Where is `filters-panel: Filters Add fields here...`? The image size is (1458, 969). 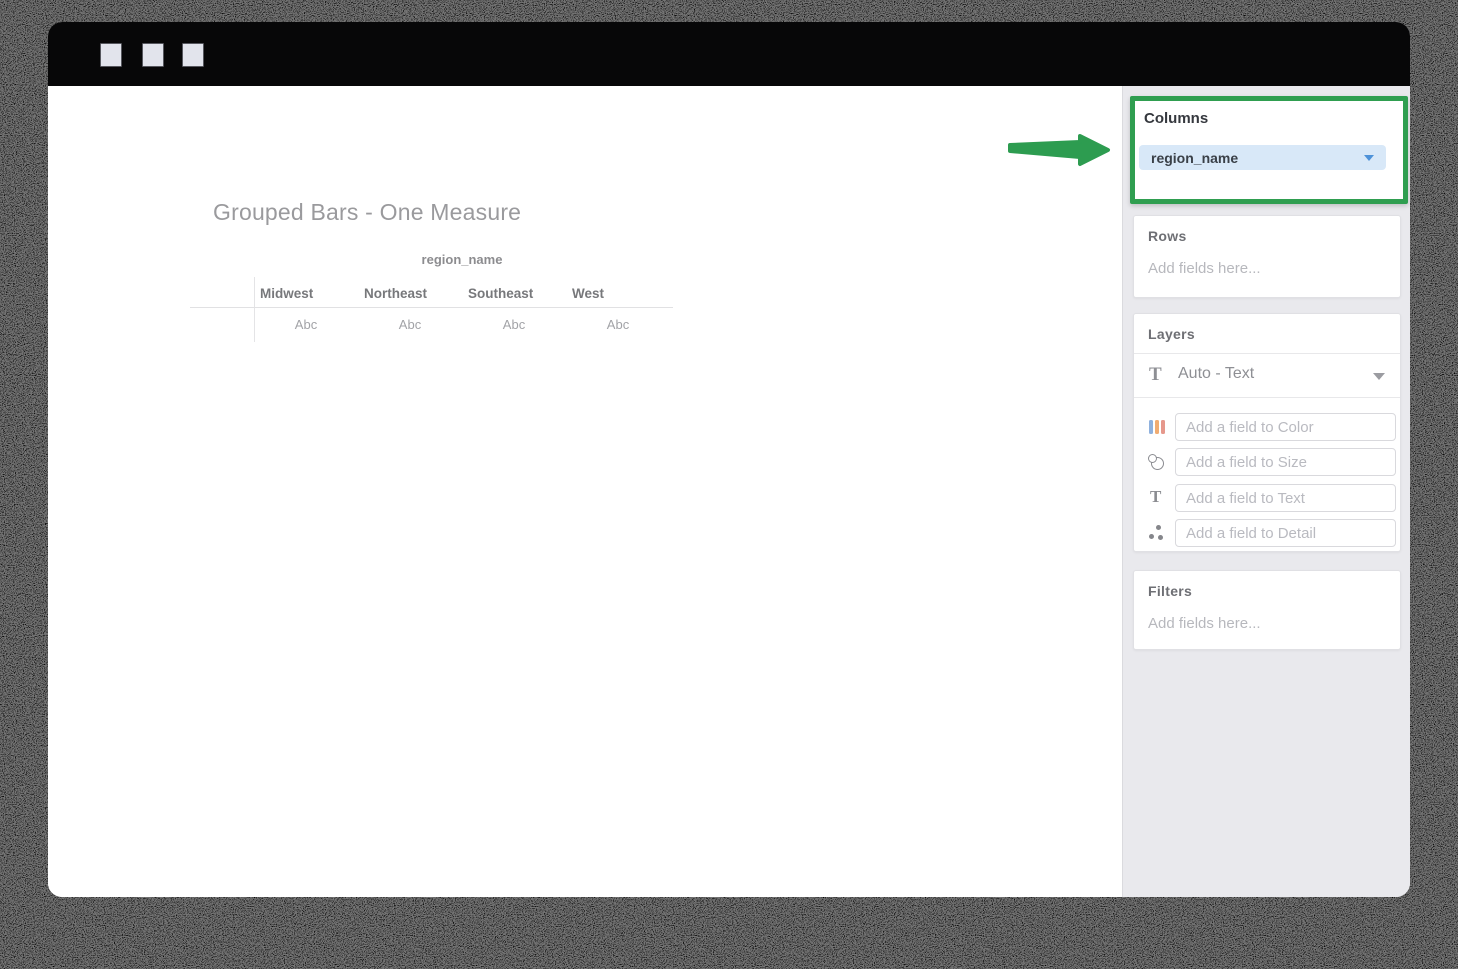 filters-panel: Filters Add fields here... is located at coordinates (1267, 610).